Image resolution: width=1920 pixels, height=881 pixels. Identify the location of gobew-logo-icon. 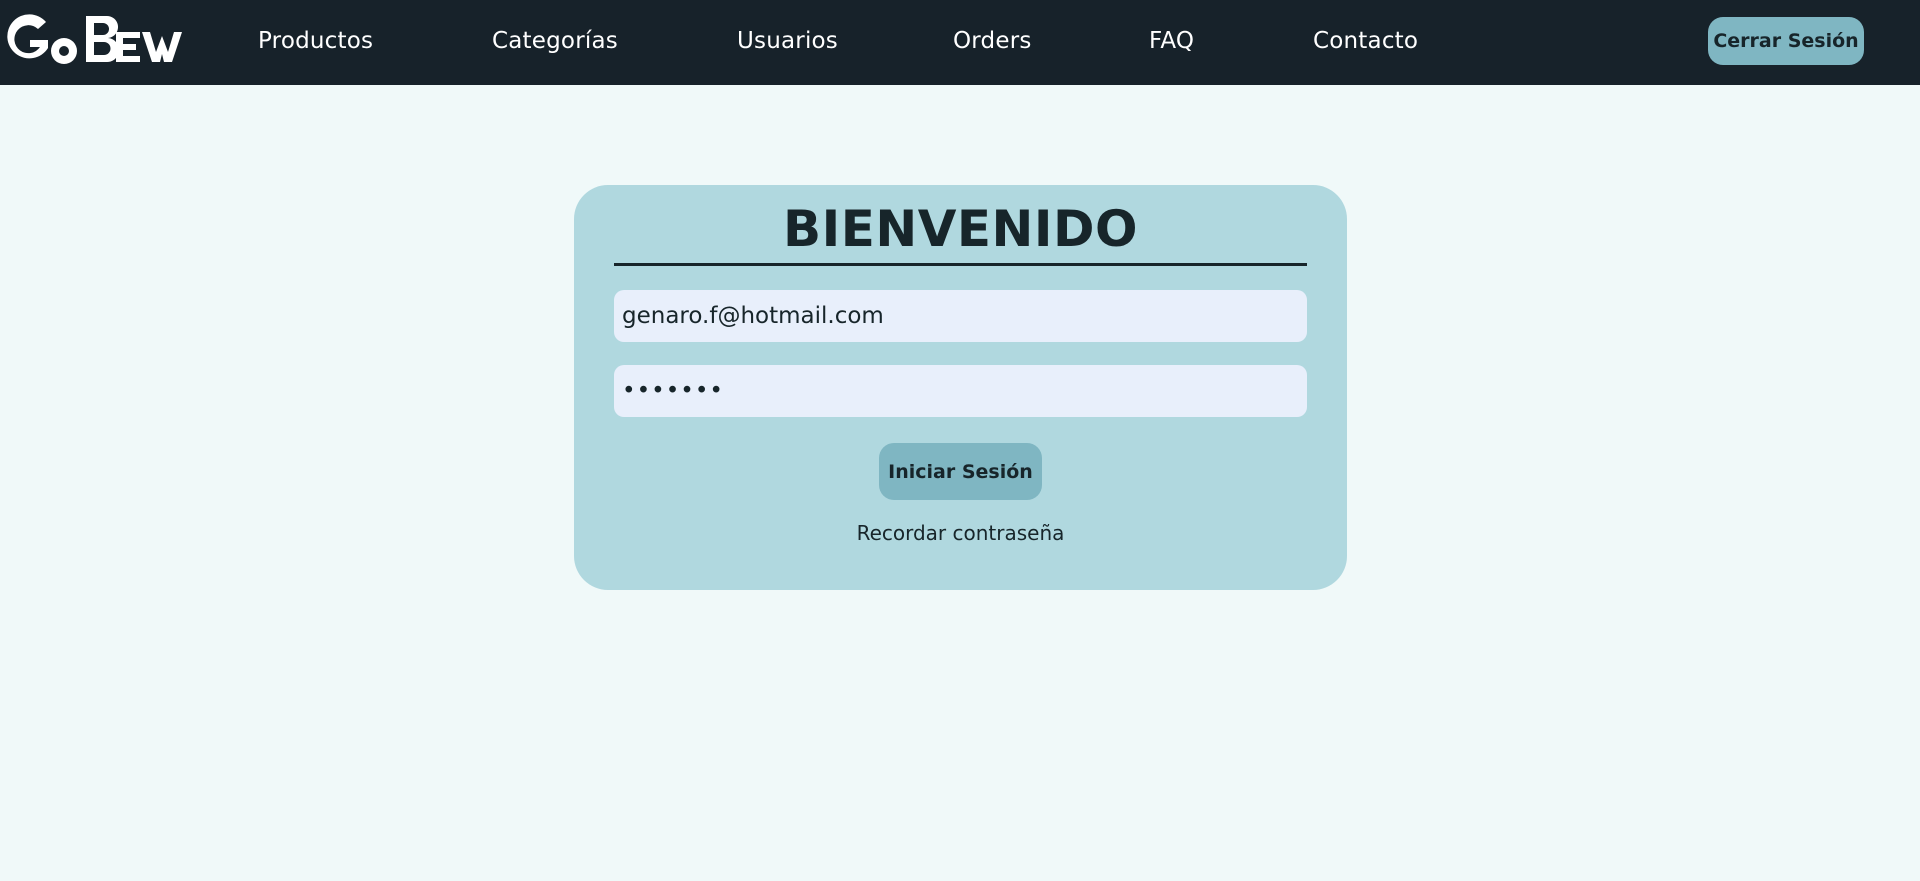
(94, 39).